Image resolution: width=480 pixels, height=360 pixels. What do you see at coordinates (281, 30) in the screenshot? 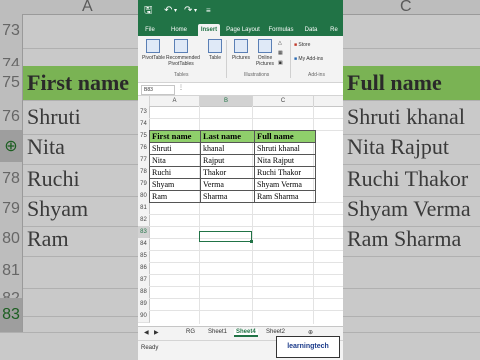
I see `tab-formulas: Formulas` at bounding box center [281, 30].